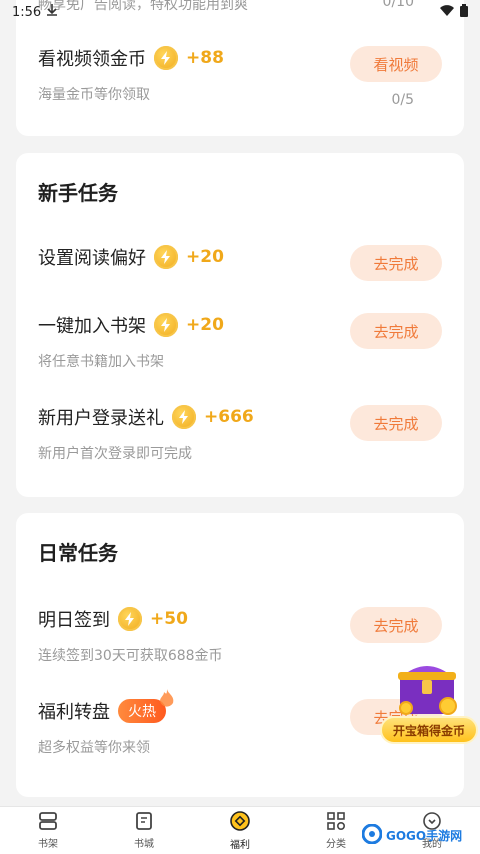 Image resolution: width=480 pixels, height=854 pixels. Describe the element at coordinates (144, 844) in the screenshot. I see `tab-label: 书城` at that location.